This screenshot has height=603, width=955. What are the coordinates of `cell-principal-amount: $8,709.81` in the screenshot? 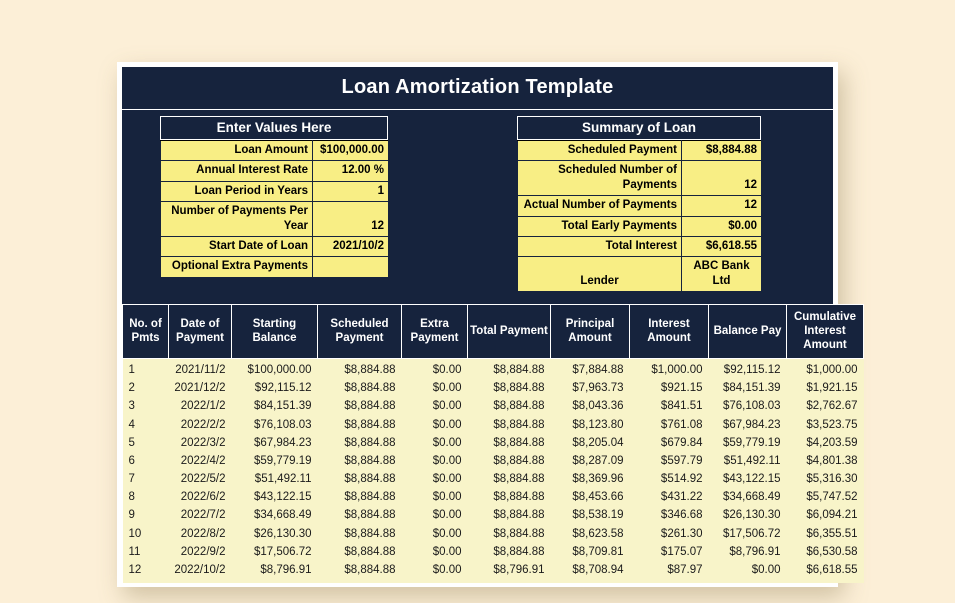 It's located at (590, 552).